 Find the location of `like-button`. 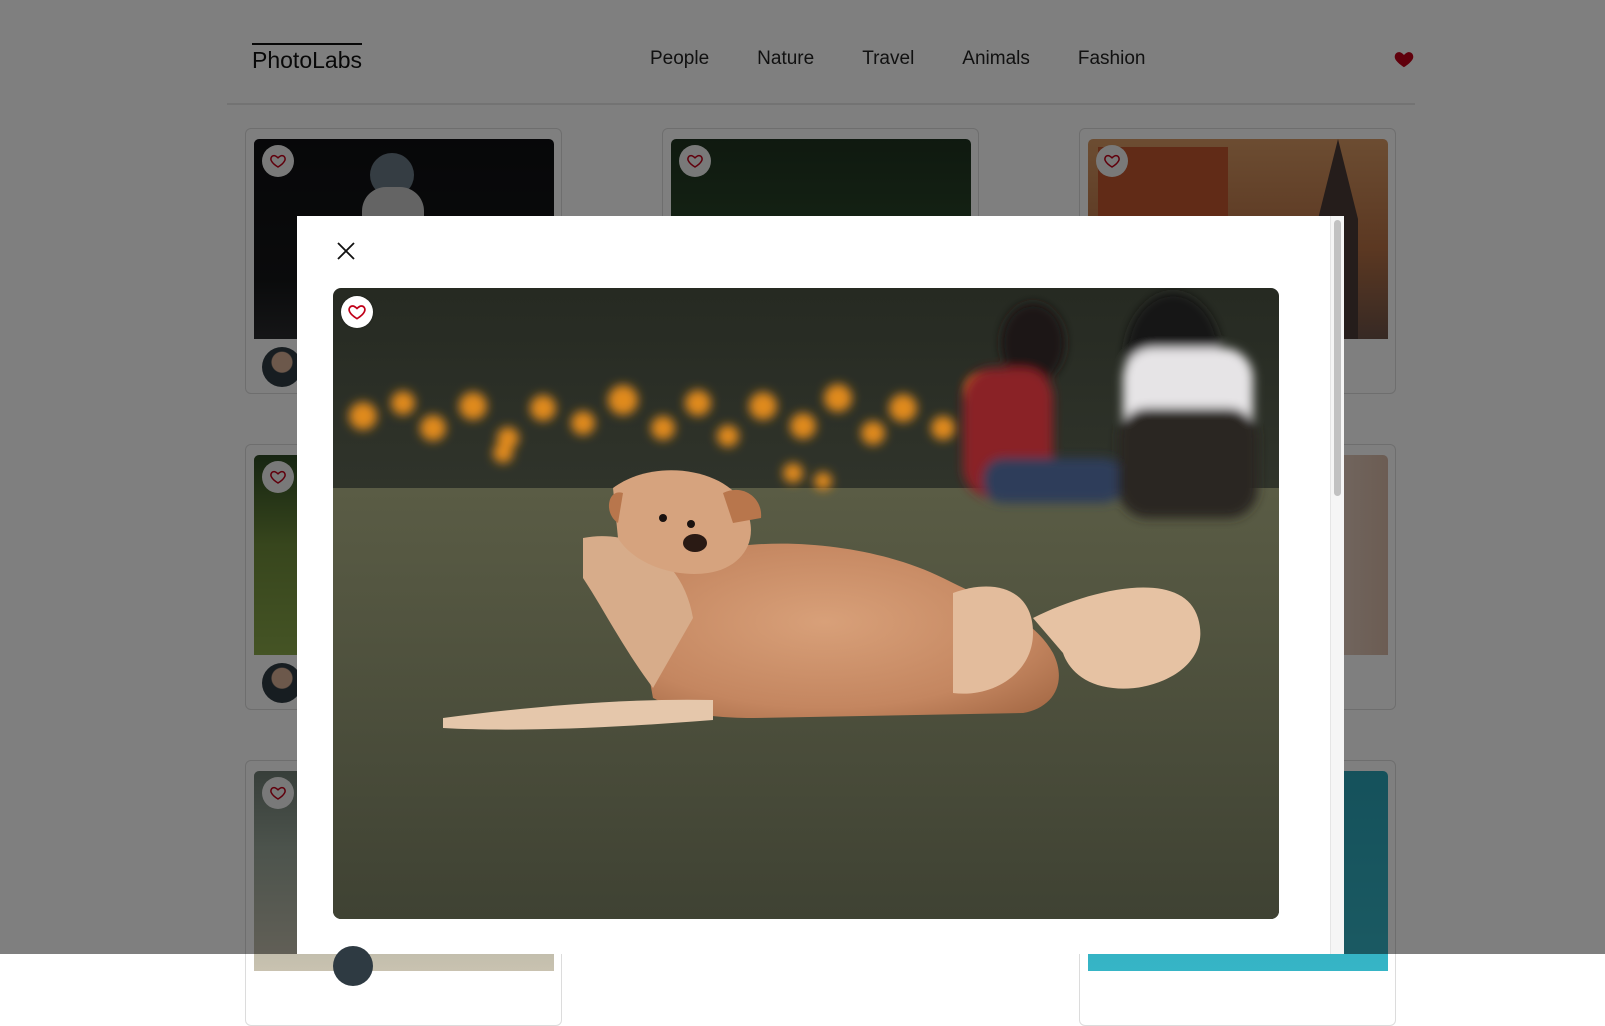

like-button is located at coordinates (357, 312).